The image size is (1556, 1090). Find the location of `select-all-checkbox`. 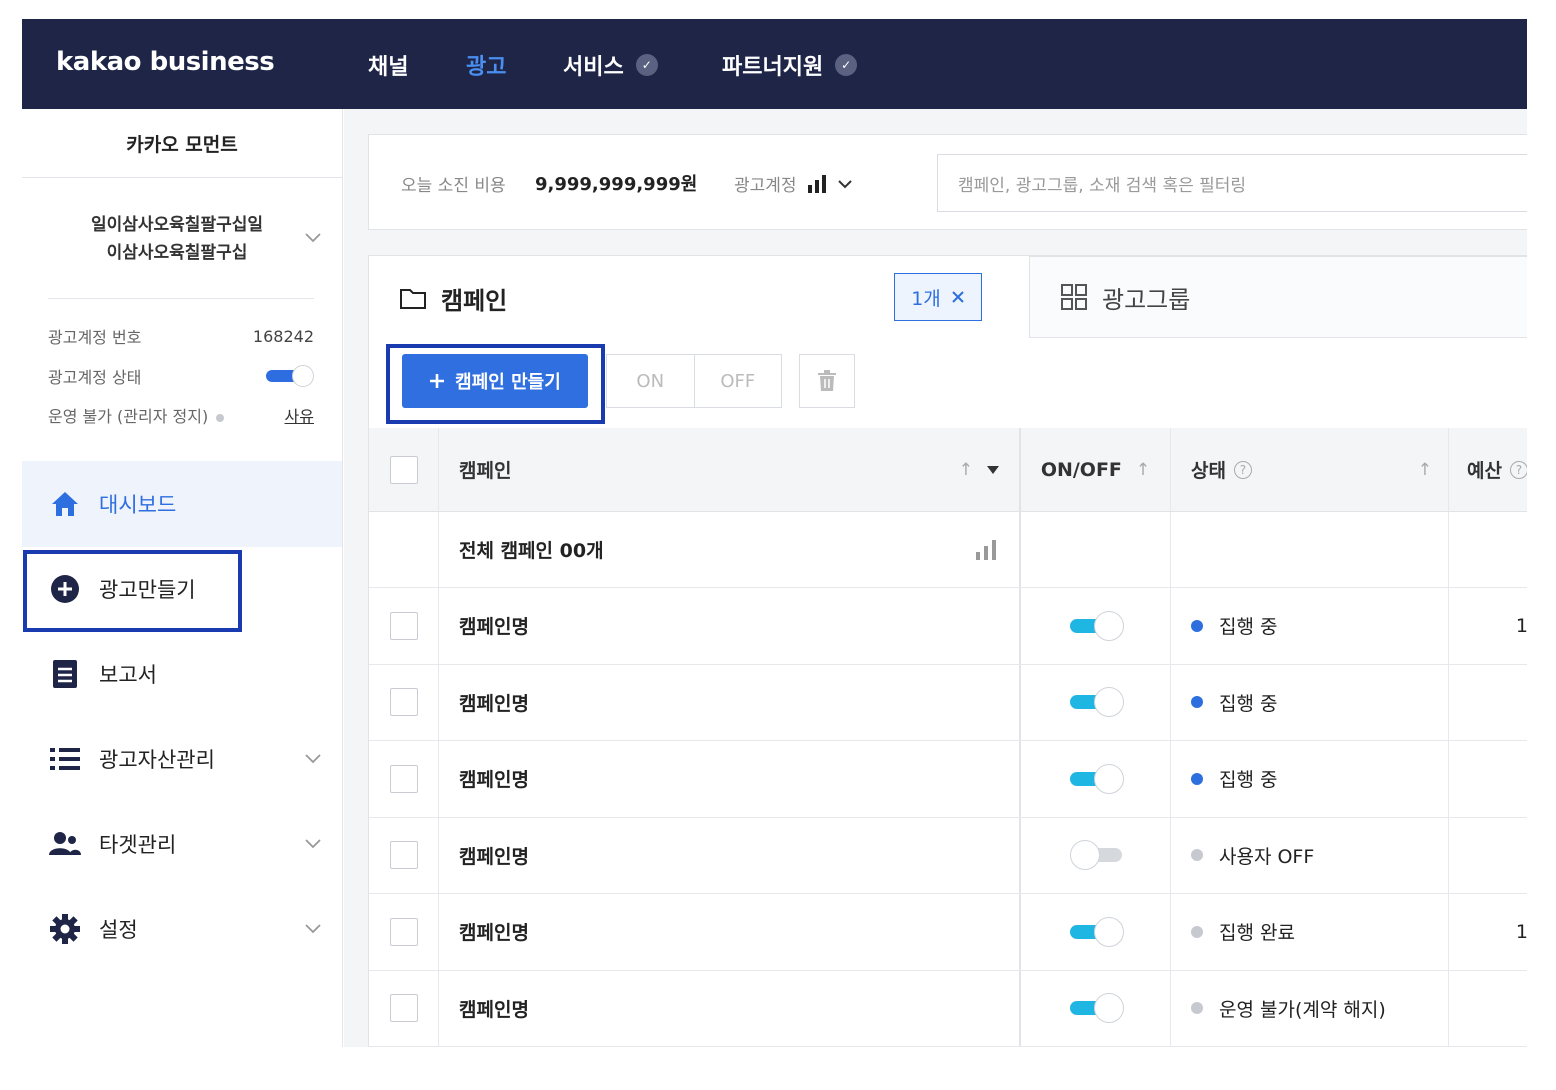

select-all-checkbox is located at coordinates (403, 469).